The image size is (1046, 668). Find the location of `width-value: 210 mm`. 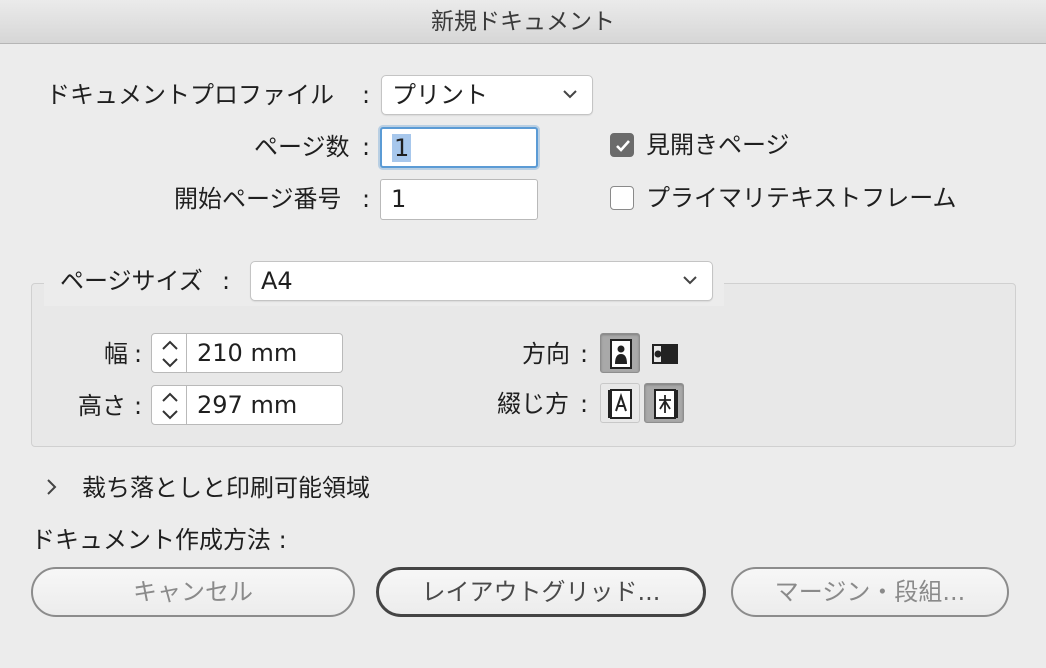

width-value: 210 mm is located at coordinates (247, 353).